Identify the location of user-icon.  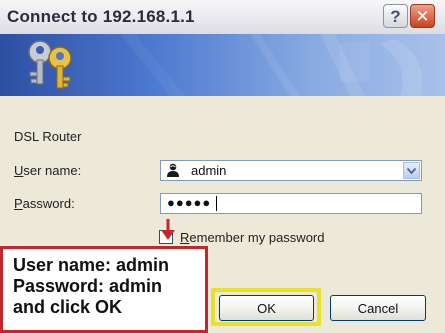
(173, 170).